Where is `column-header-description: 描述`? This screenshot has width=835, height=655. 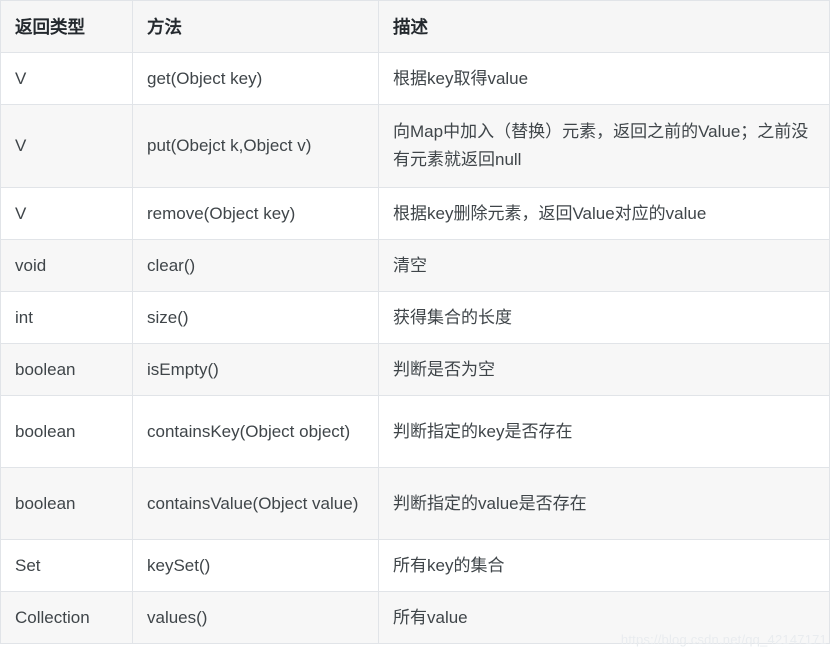 column-header-description: 描述 is located at coordinates (604, 26).